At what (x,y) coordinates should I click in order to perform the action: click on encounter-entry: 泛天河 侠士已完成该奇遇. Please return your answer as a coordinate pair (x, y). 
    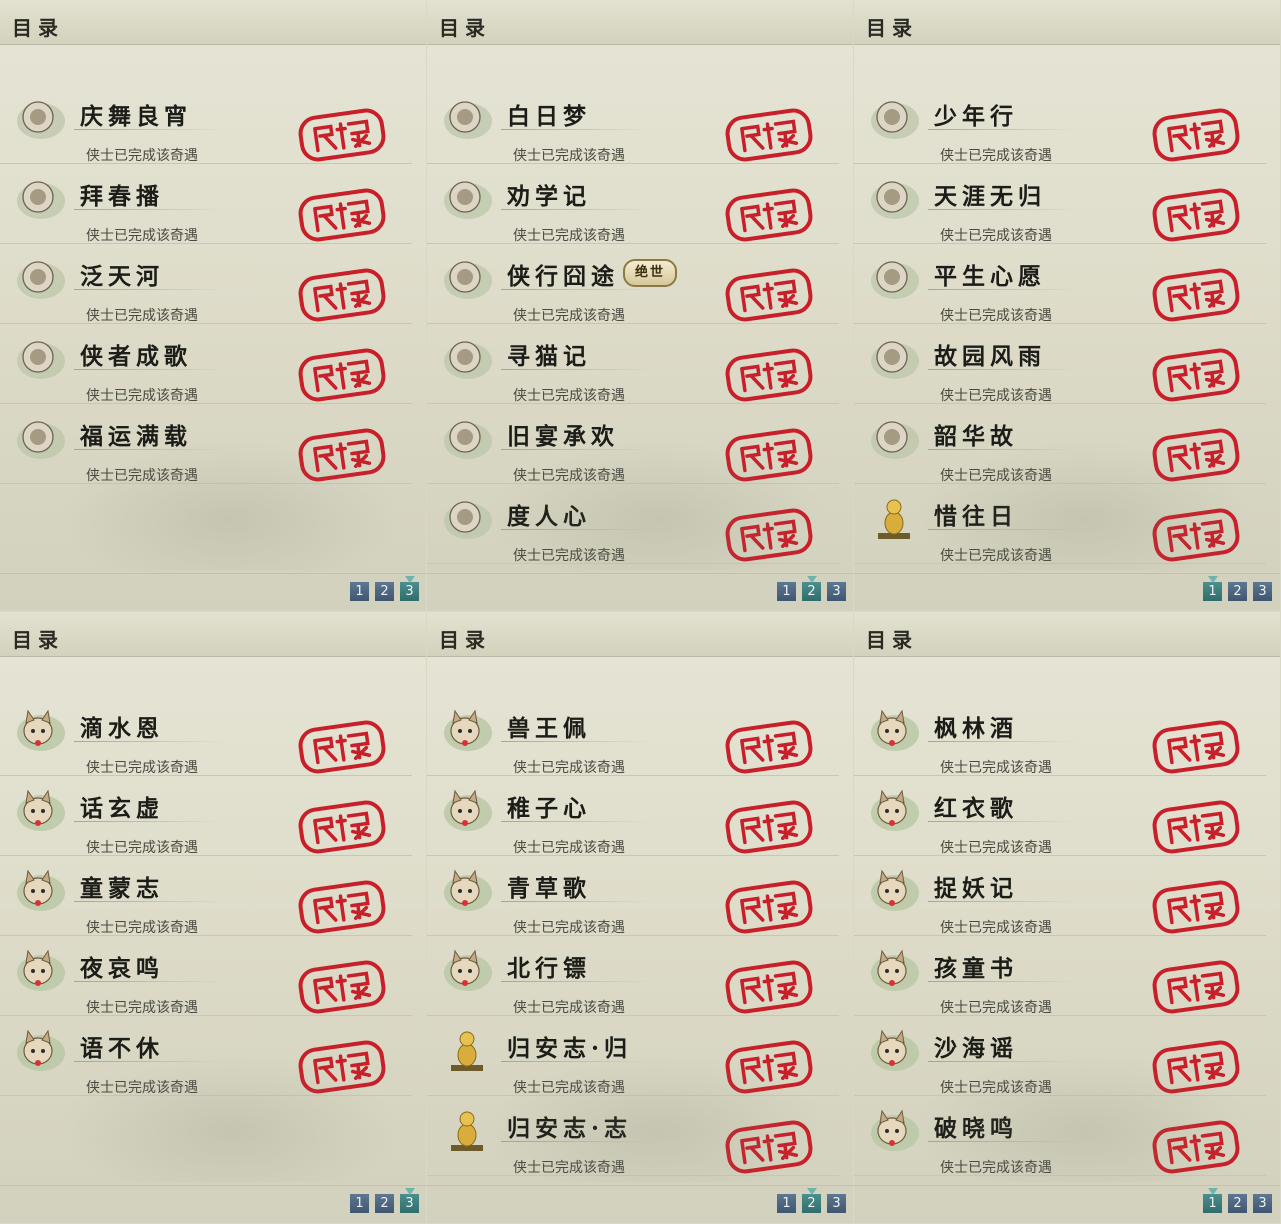
    Looking at the image, I should click on (206, 285).